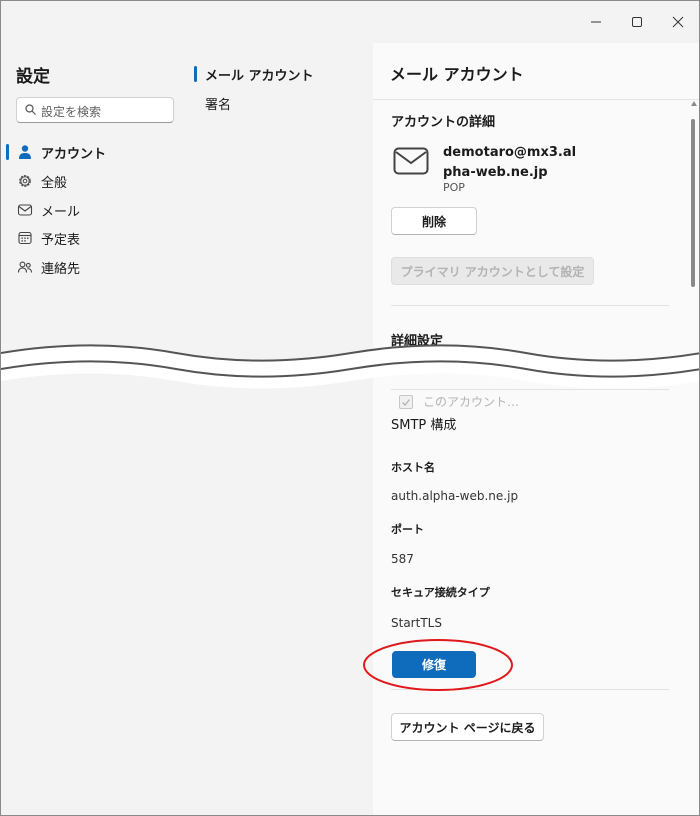 This screenshot has height=816, width=700. What do you see at coordinates (97, 238) in the screenshot?
I see `nav-item-calendar: 予定表` at bounding box center [97, 238].